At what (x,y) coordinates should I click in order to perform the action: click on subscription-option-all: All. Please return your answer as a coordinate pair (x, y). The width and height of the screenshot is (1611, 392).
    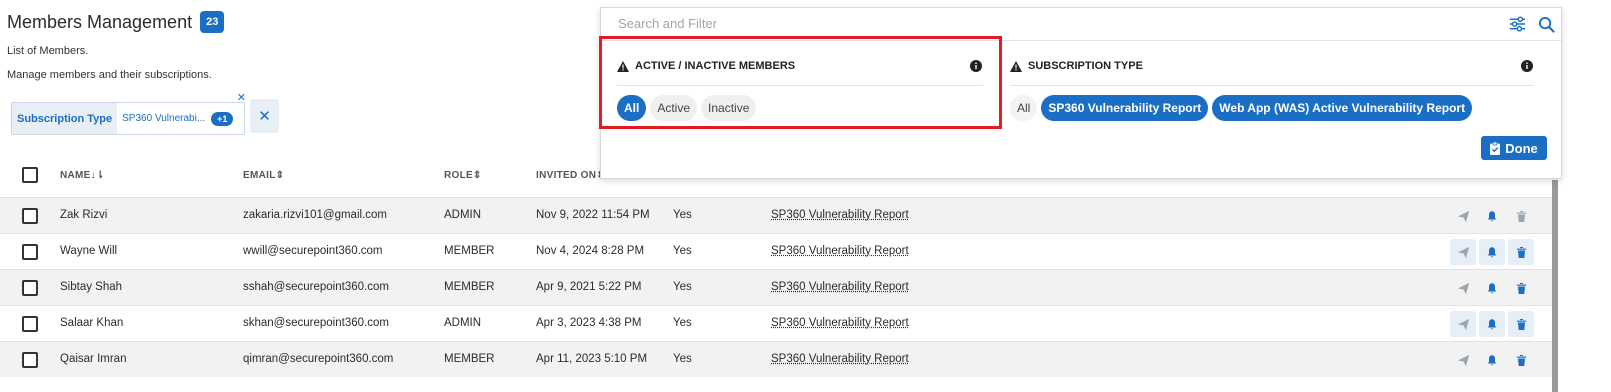
    Looking at the image, I should click on (1024, 108).